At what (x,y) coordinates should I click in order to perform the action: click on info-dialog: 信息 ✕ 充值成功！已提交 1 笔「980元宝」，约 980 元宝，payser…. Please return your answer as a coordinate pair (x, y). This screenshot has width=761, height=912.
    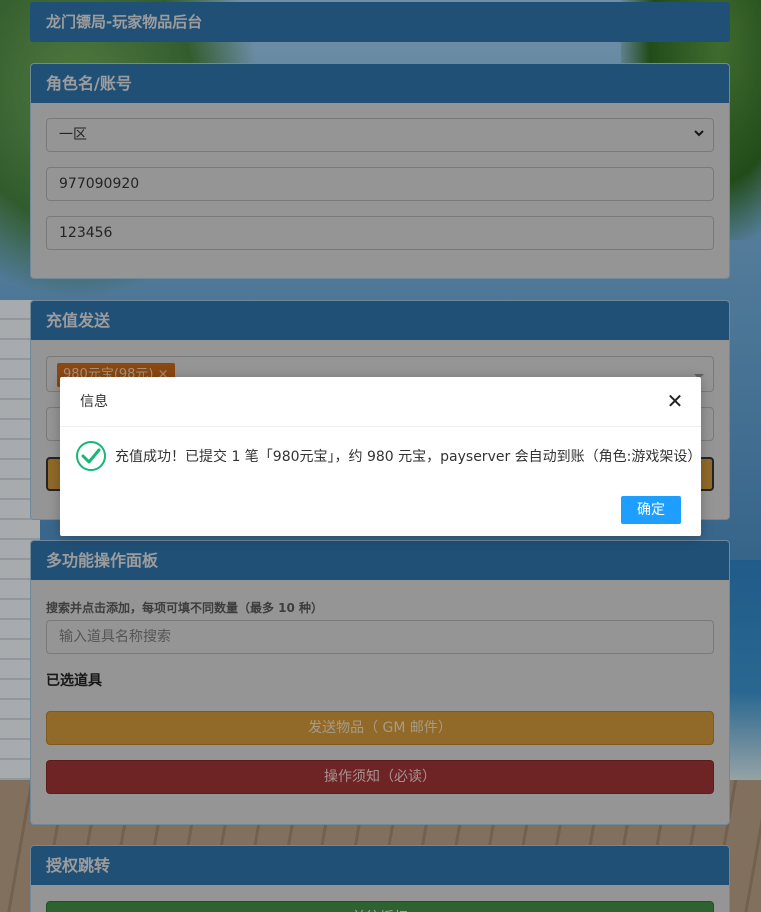
    Looking at the image, I should click on (380, 456).